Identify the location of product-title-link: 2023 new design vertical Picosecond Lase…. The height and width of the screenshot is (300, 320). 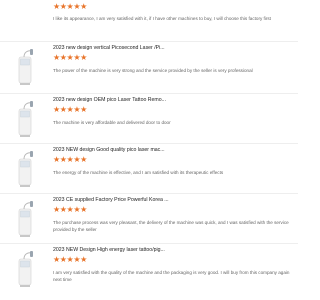
(174, 48).